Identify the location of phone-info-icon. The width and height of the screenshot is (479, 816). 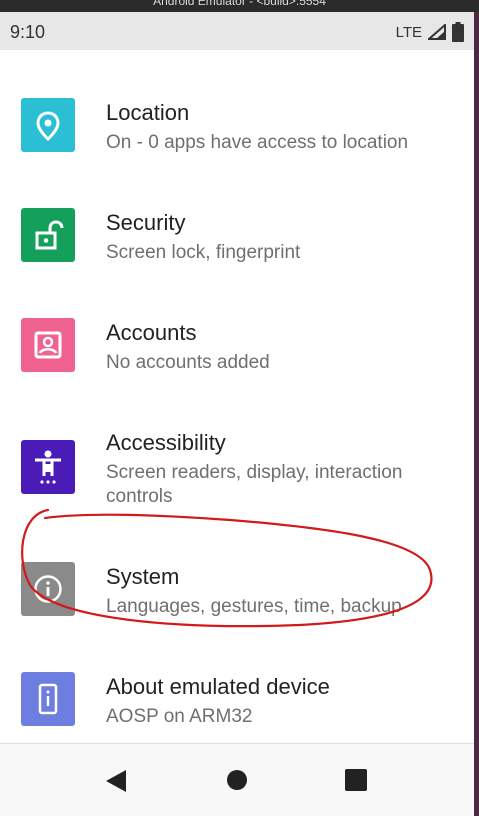
(48, 699).